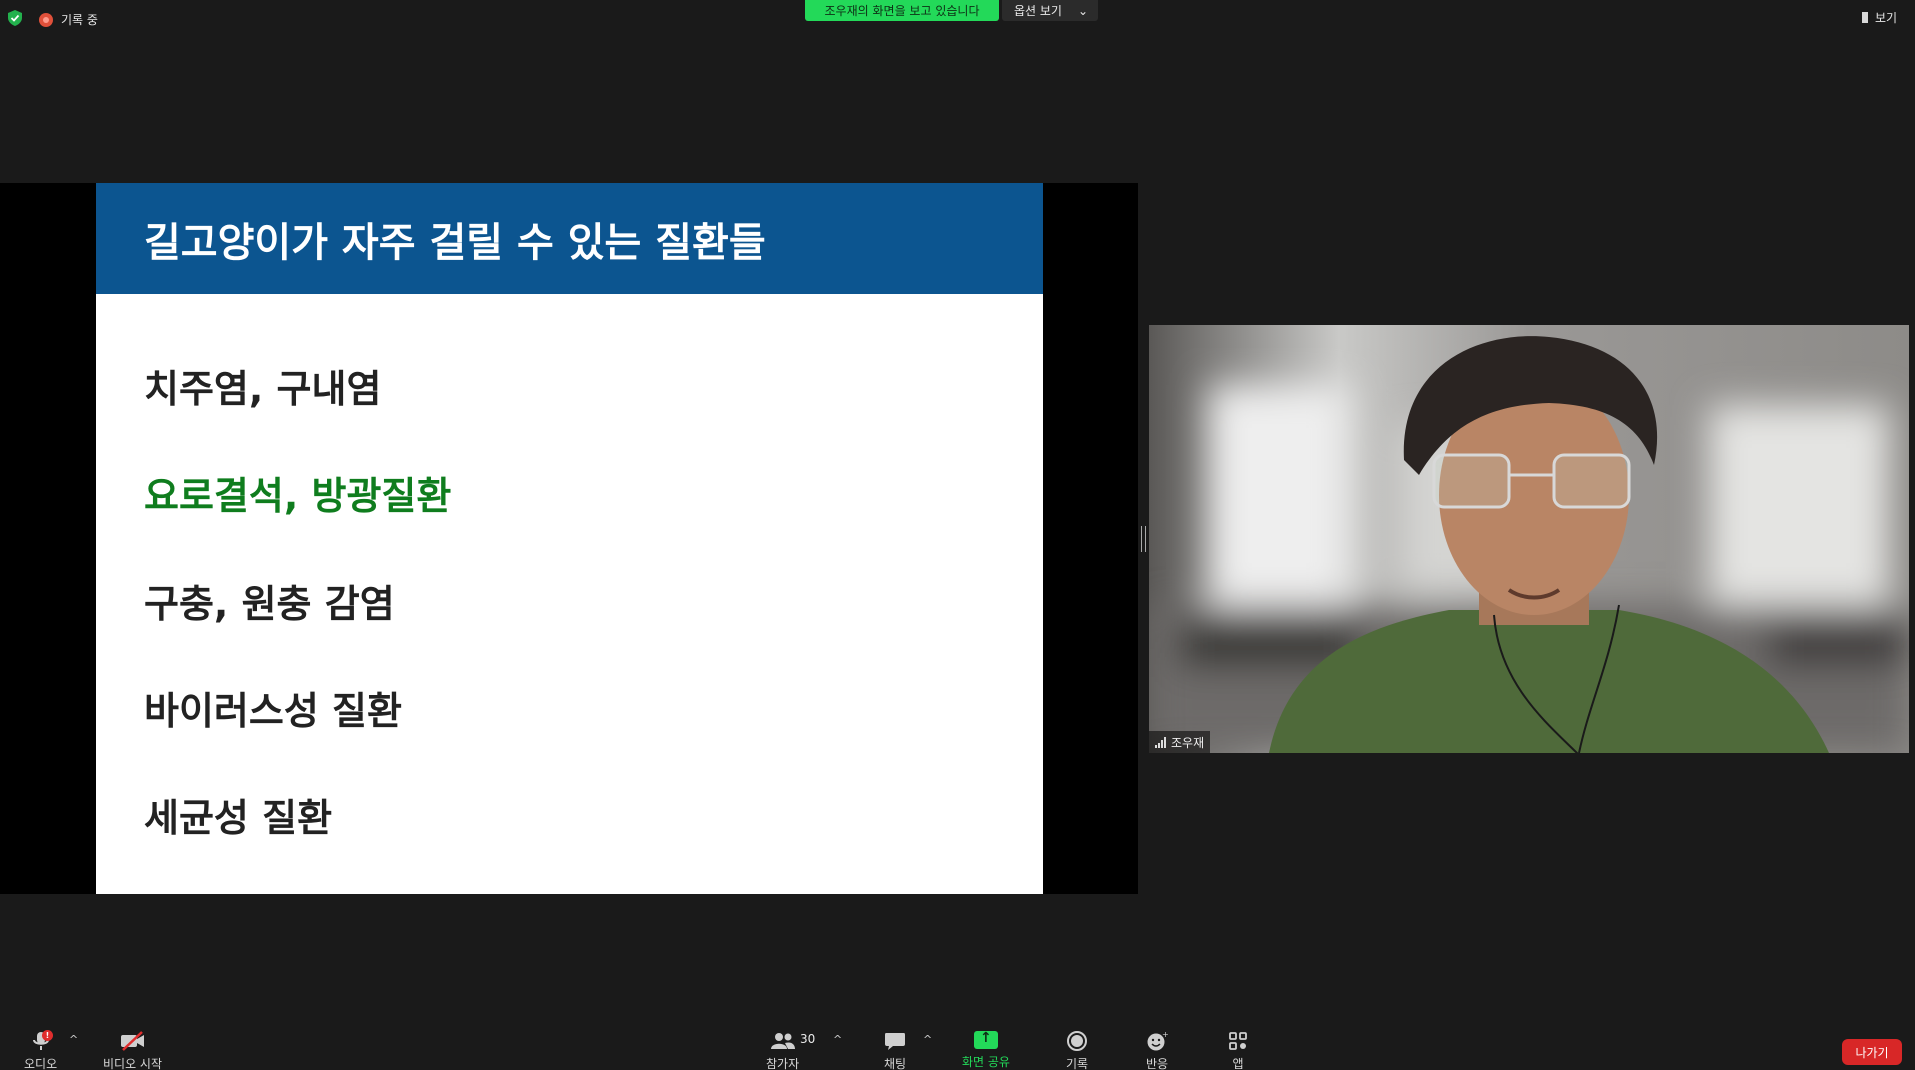 The width and height of the screenshot is (1915, 1070). I want to click on view-options-label: 옵션 보기, so click(1038, 11).